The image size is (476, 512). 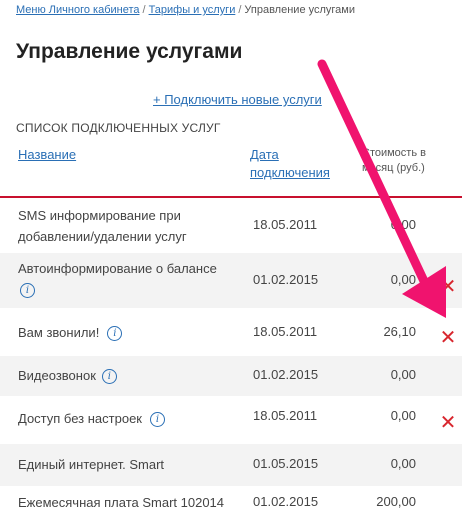 What do you see at coordinates (396, 501) in the screenshot?
I see `service-cost: 200,00` at bounding box center [396, 501].